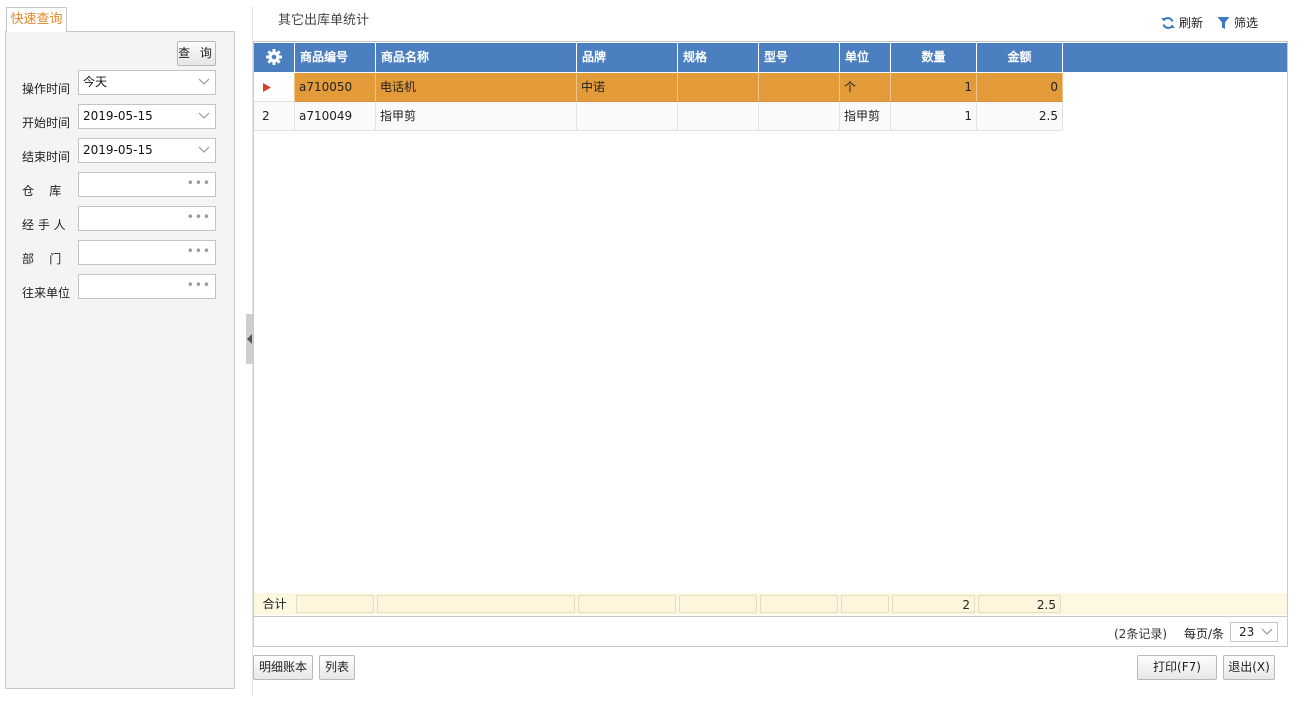 The image size is (1316, 706). Describe the element at coordinates (718, 57) in the screenshot. I see `column-header-spec: 规格` at that location.